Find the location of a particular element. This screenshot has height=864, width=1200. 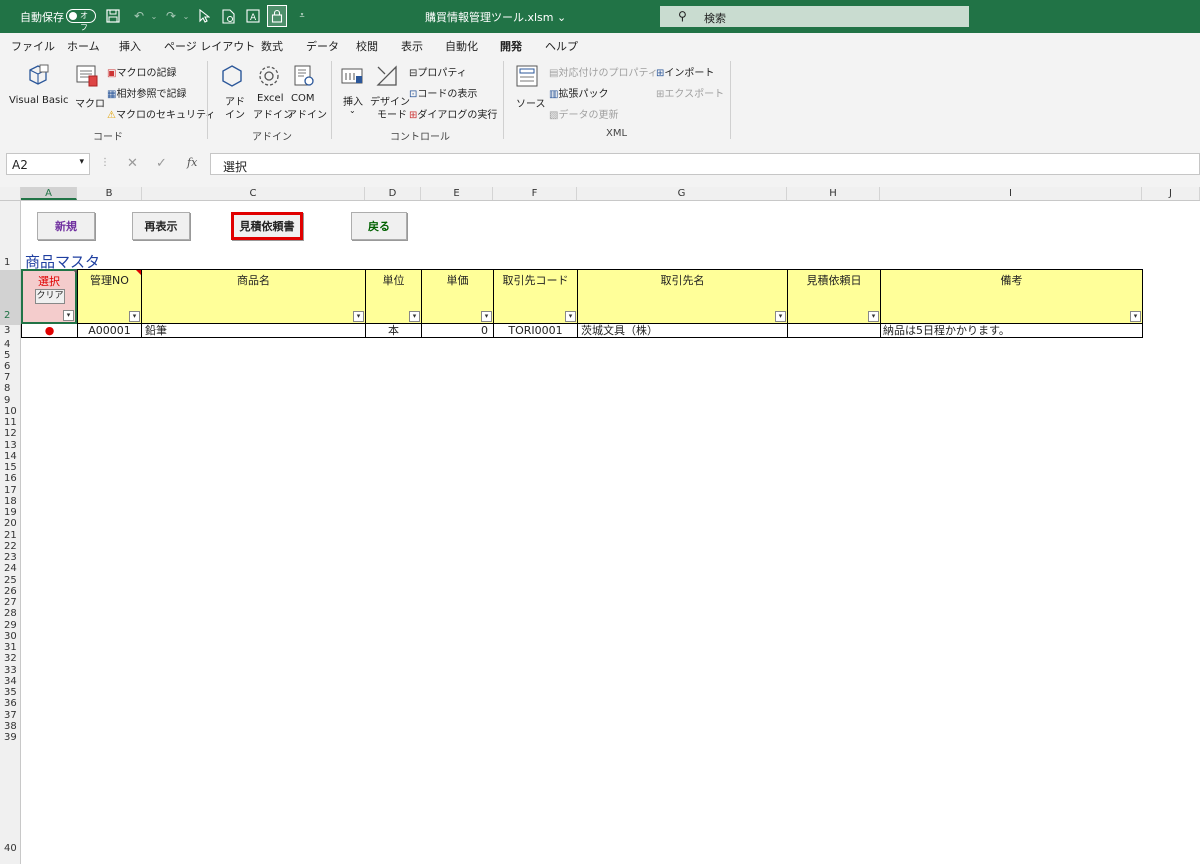

row-header-17: 17 is located at coordinates (10, 490).